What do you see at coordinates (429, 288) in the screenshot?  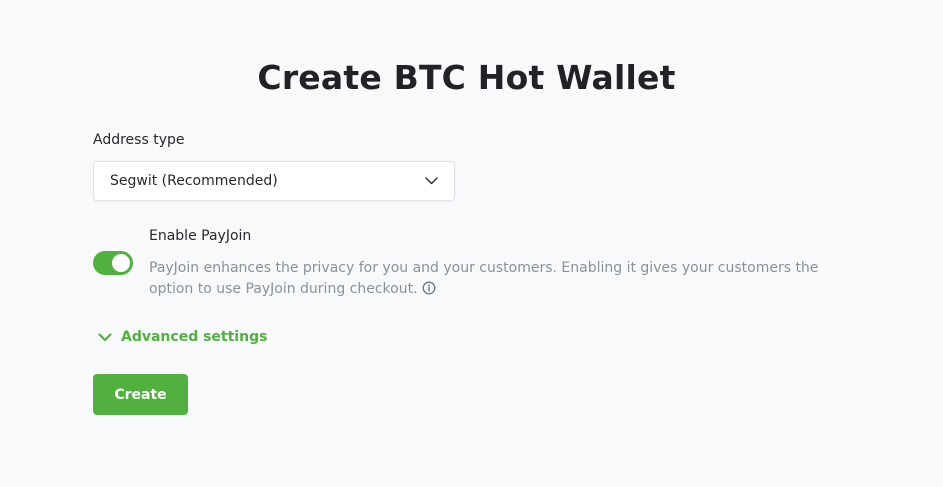 I see `info-icon` at bounding box center [429, 288].